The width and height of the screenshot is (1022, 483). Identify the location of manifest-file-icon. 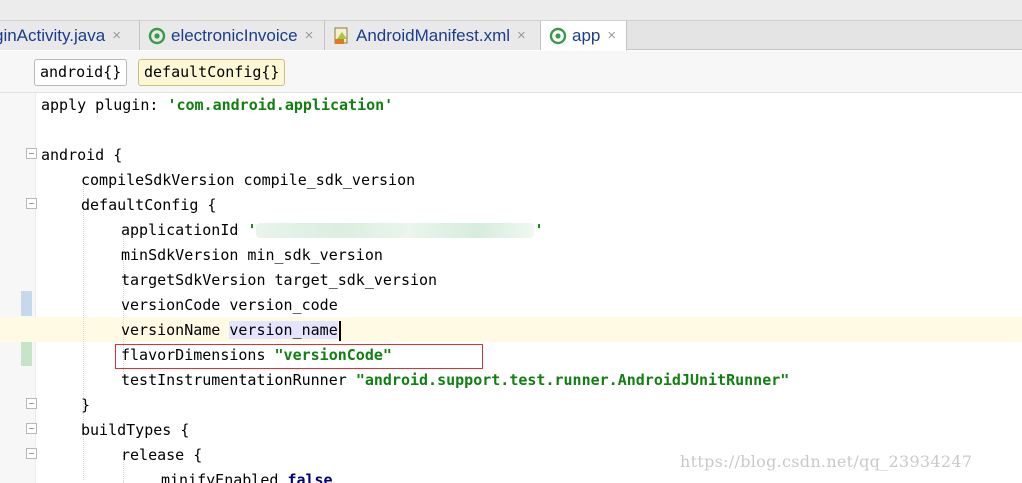
(342, 36).